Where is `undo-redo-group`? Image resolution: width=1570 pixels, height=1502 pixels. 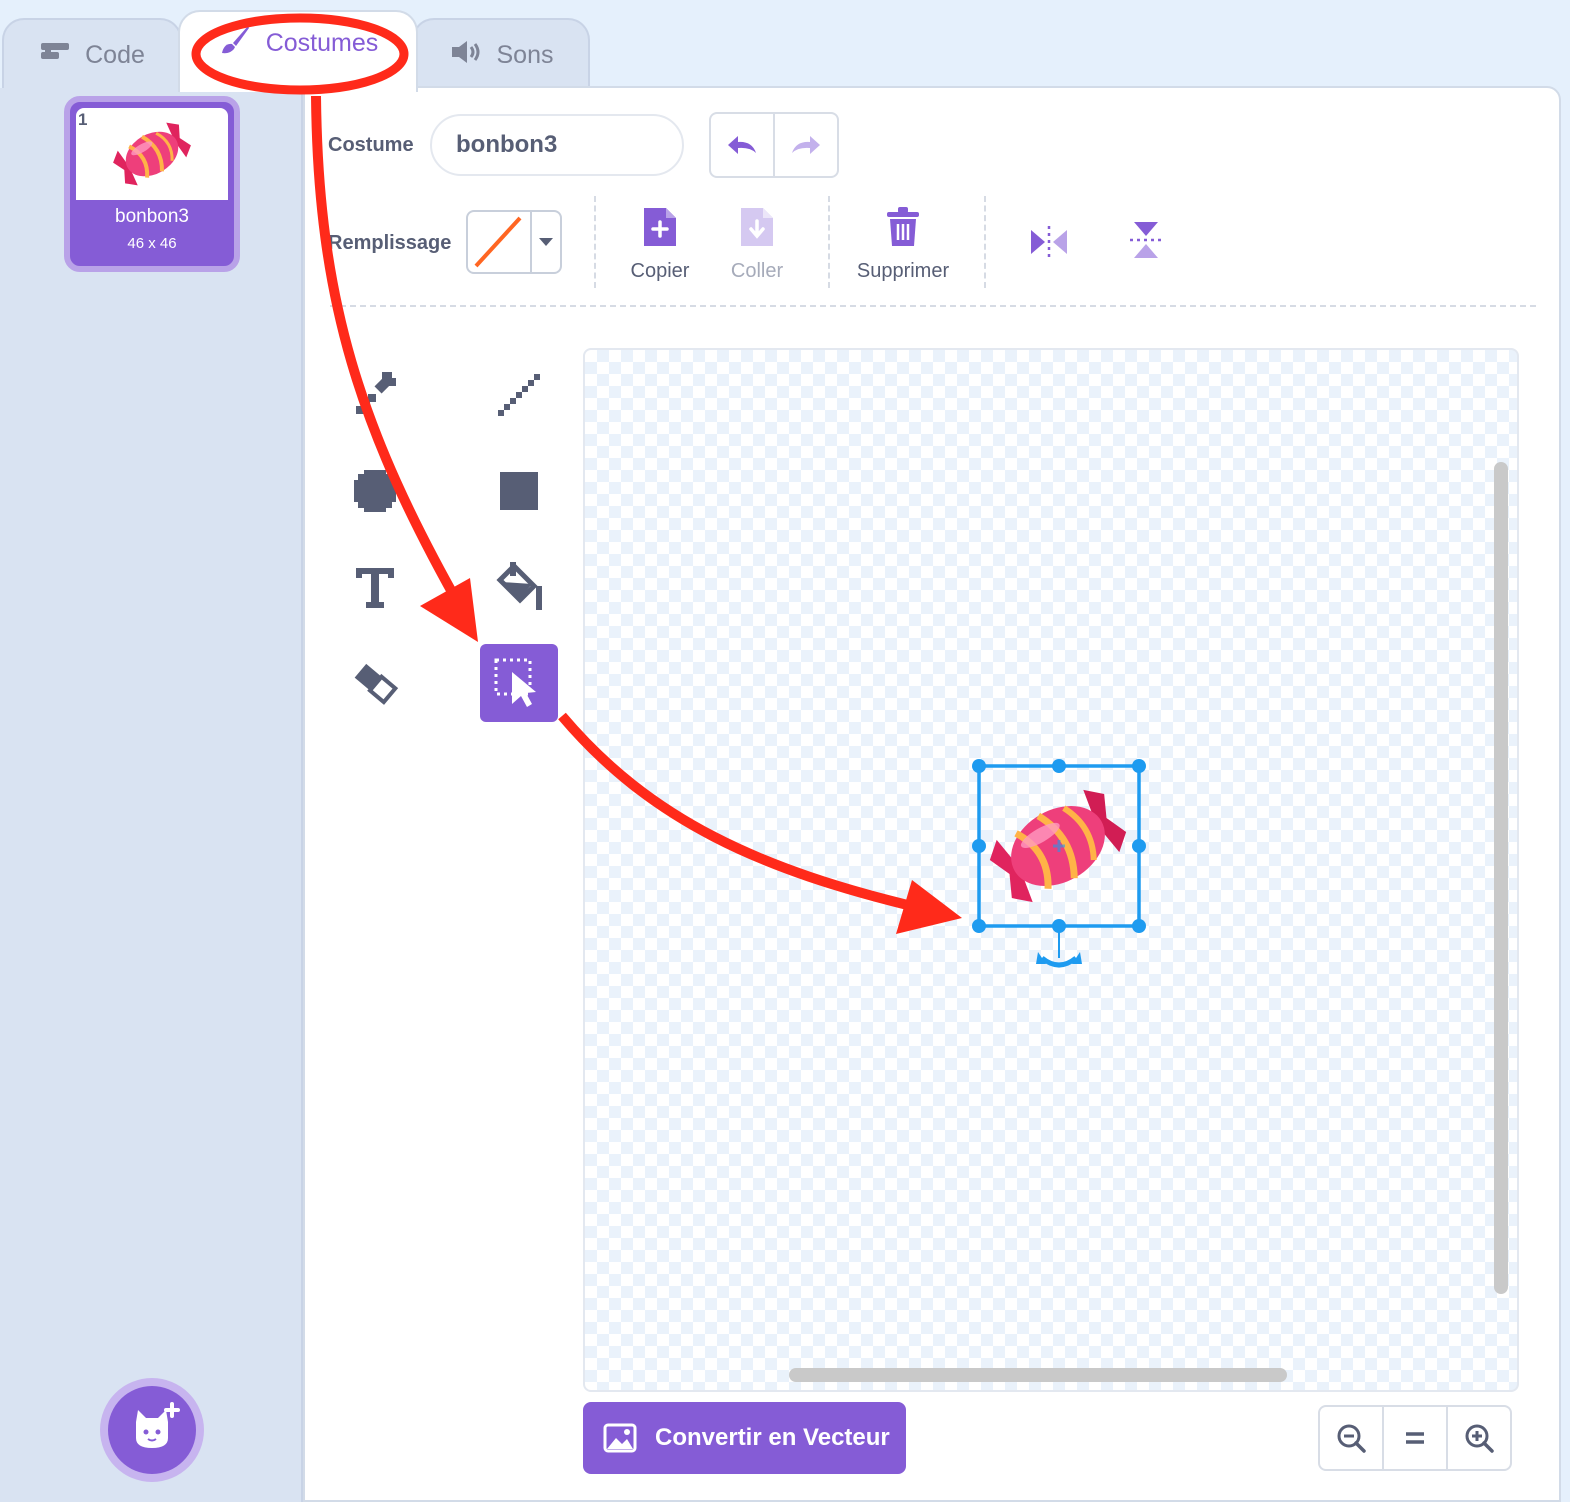
undo-redo-group is located at coordinates (774, 145).